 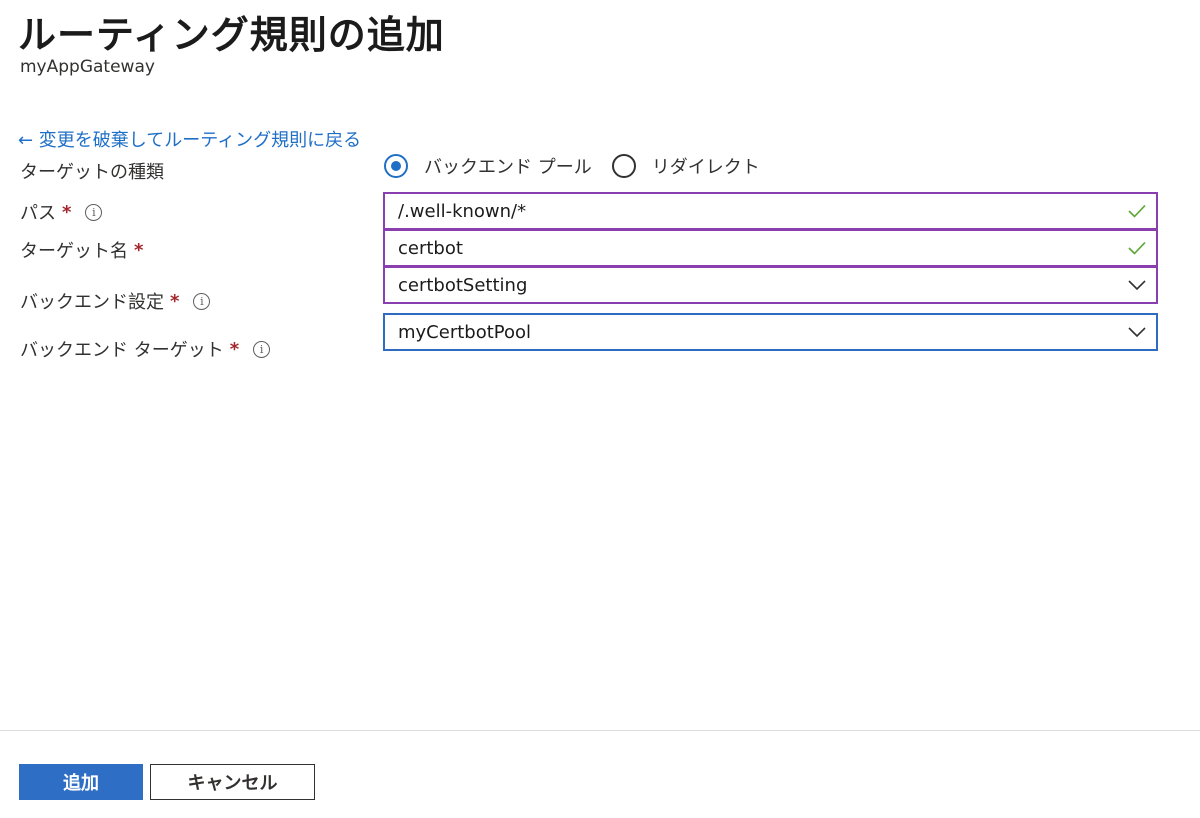 I want to click on radio-redirect: リダイレクト, so click(x=685, y=166).